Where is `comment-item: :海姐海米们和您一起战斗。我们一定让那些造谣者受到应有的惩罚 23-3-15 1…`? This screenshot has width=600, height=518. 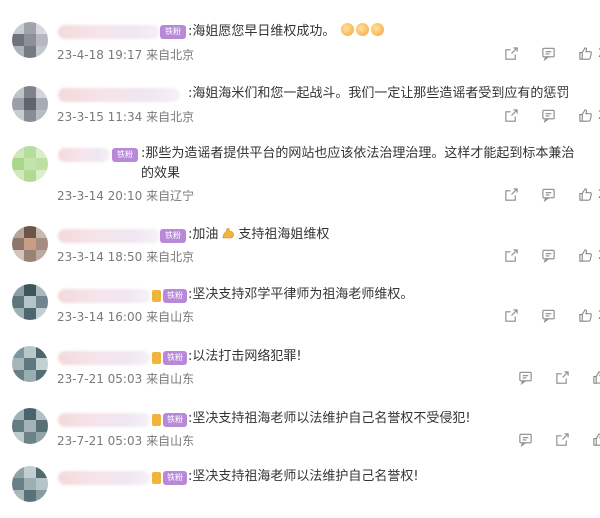
comment-item: :海姐海米们和您一起战斗。我们一定让那些造谣者受到应有的惩罚 23-3-15 1… is located at coordinates (300, 97).